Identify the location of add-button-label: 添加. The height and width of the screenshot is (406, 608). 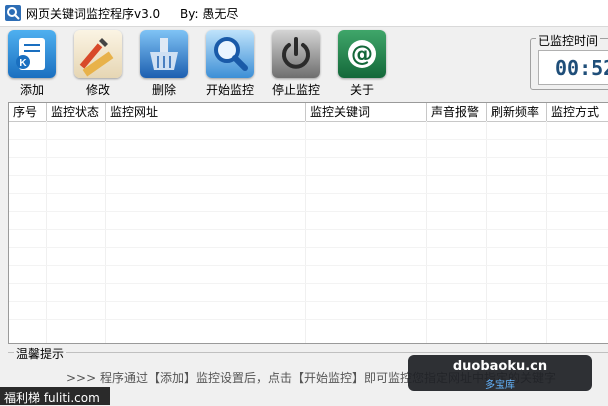
(31, 90).